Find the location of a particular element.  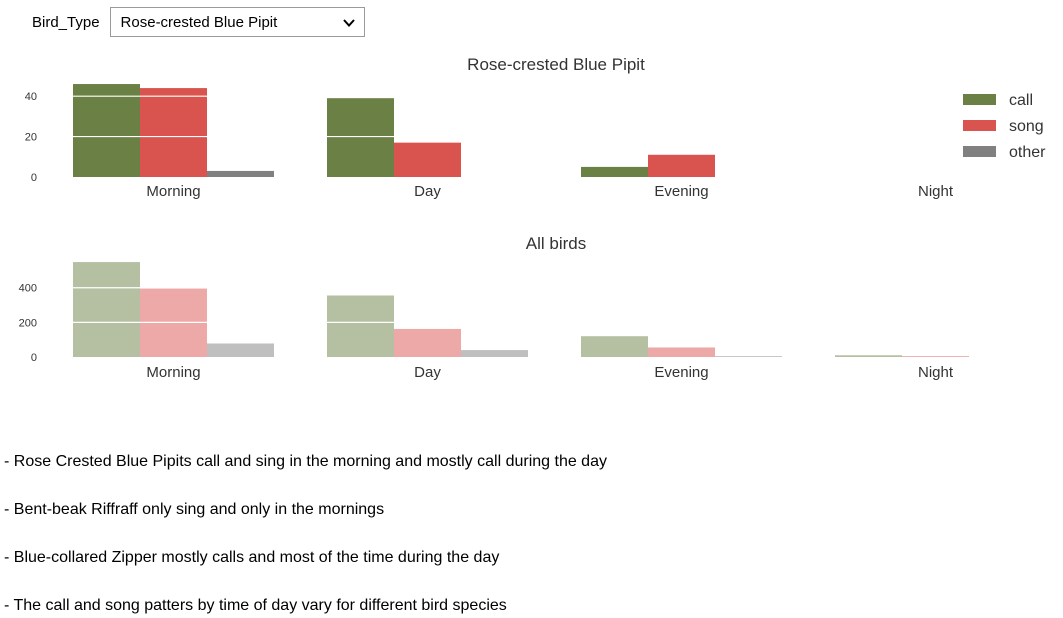

legend-swatch-song is located at coordinates (979, 125).